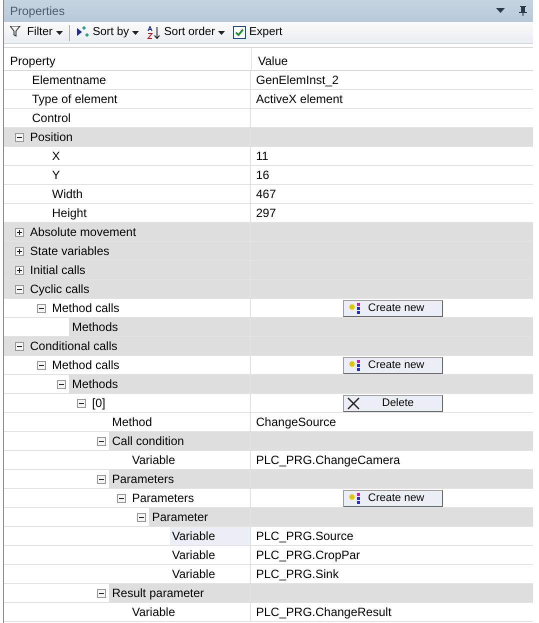 The image size is (539, 623). Describe the element at coordinates (186, 33) in the screenshot. I see `sort-button: Sort order` at that location.